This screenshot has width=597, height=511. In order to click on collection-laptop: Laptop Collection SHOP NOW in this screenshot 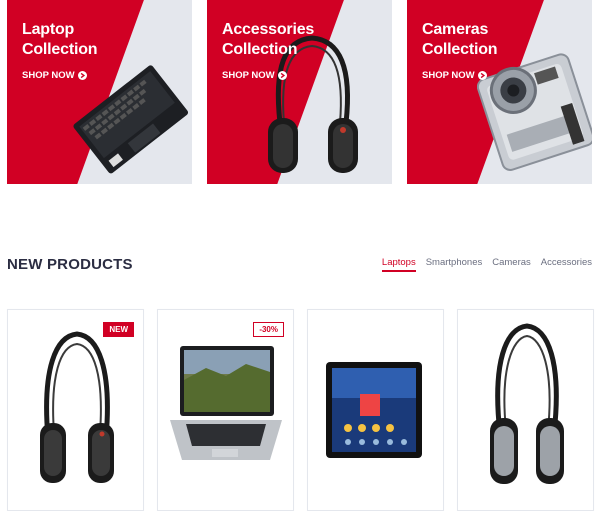, I will do `click(99, 92)`.